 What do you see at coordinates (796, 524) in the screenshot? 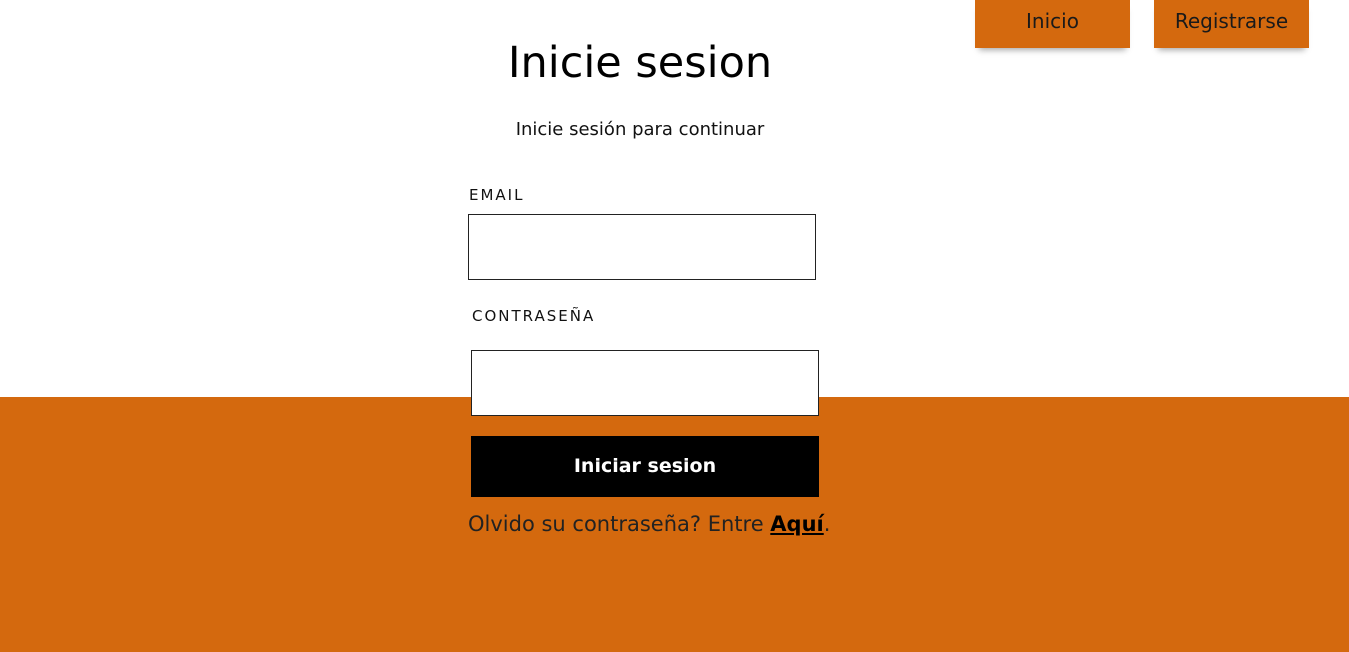
I see `forgot-password-link: Aquí` at bounding box center [796, 524].